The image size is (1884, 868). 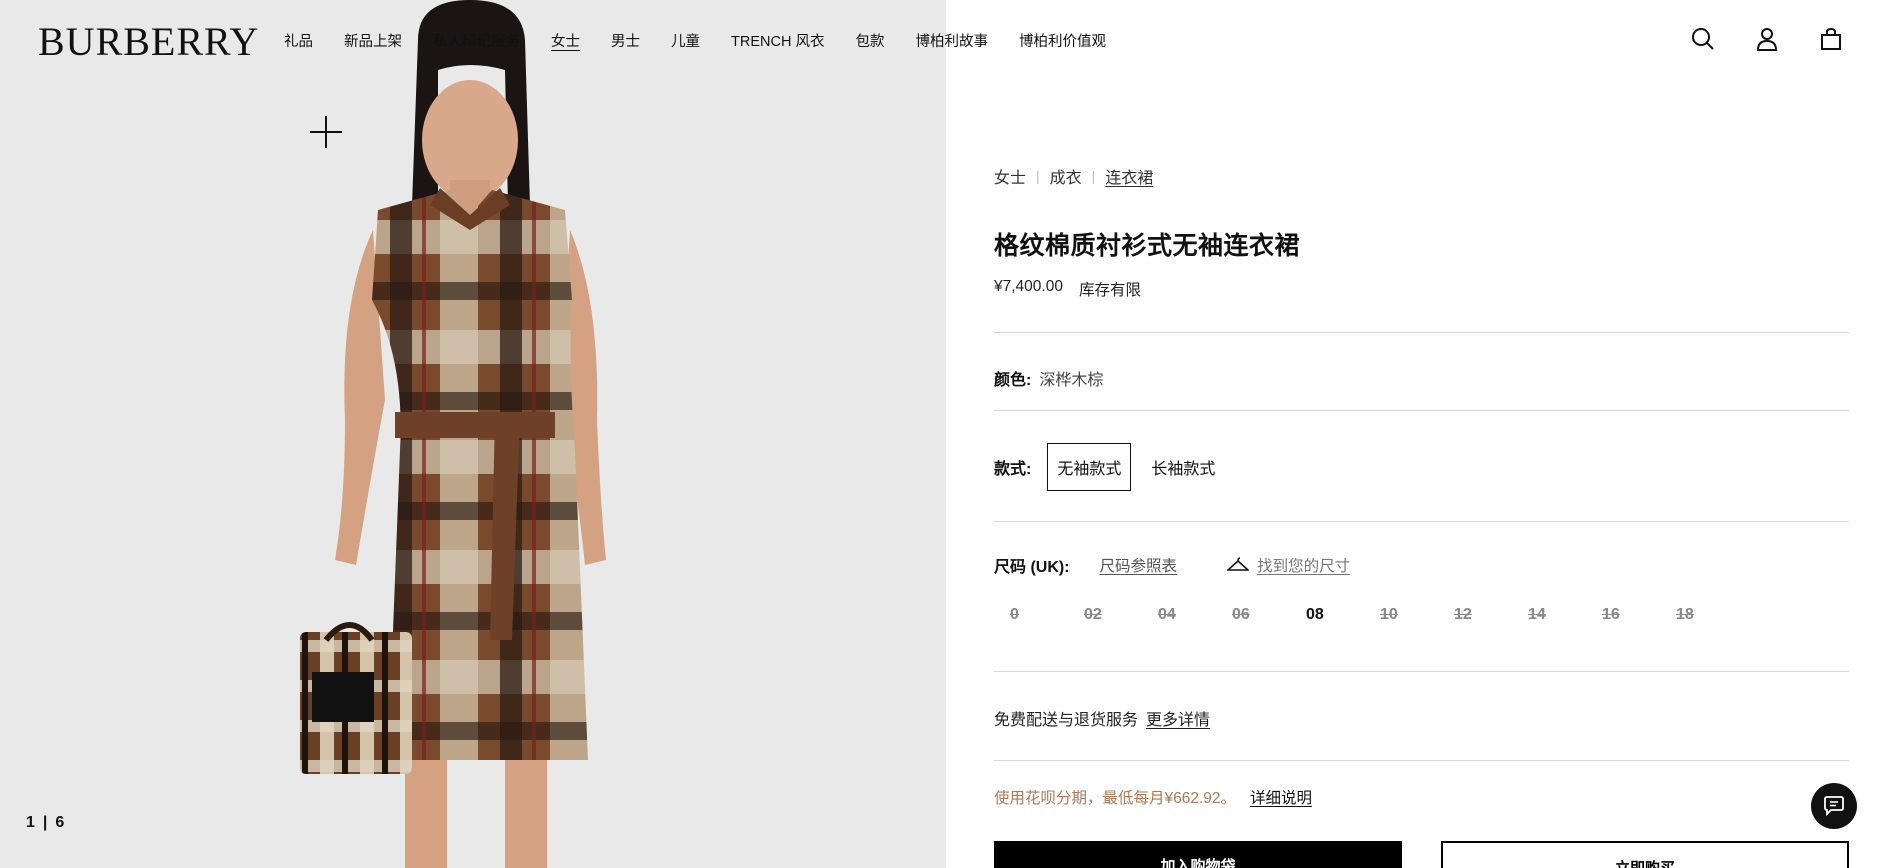 I want to click on size-option-02: 02, so click(x=1121, y=615).